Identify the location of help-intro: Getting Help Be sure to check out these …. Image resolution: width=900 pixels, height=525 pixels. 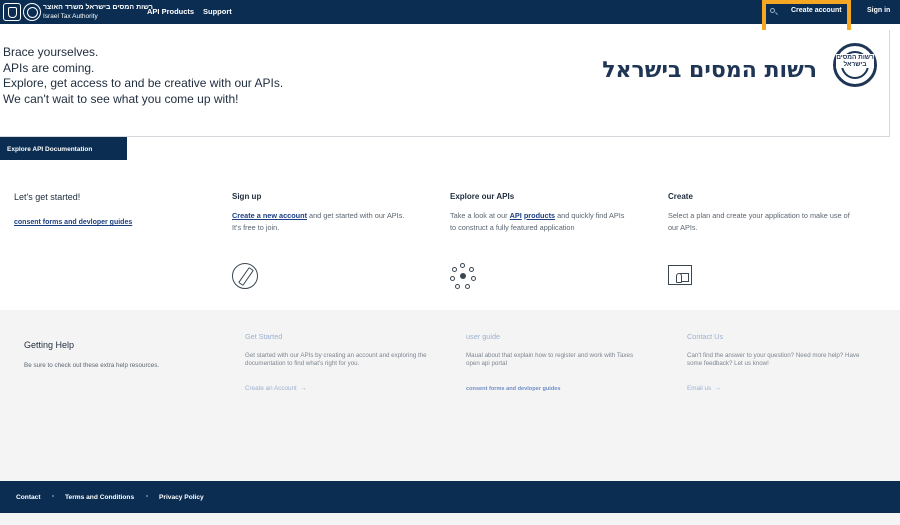
(91, 354).